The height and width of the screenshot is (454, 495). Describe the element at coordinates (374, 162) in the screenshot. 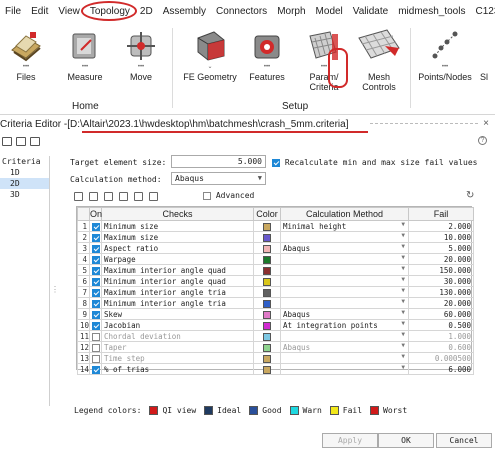

I see `recalculate-option: Recalculate min and max size fail values` at that location.